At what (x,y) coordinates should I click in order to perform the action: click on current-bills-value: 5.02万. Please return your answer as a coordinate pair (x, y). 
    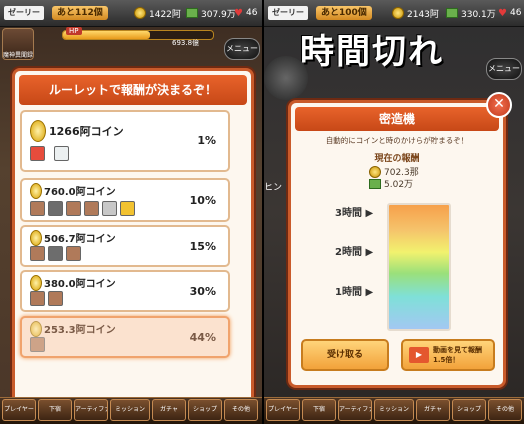
    Looking at the image, I should click on (399, 185).